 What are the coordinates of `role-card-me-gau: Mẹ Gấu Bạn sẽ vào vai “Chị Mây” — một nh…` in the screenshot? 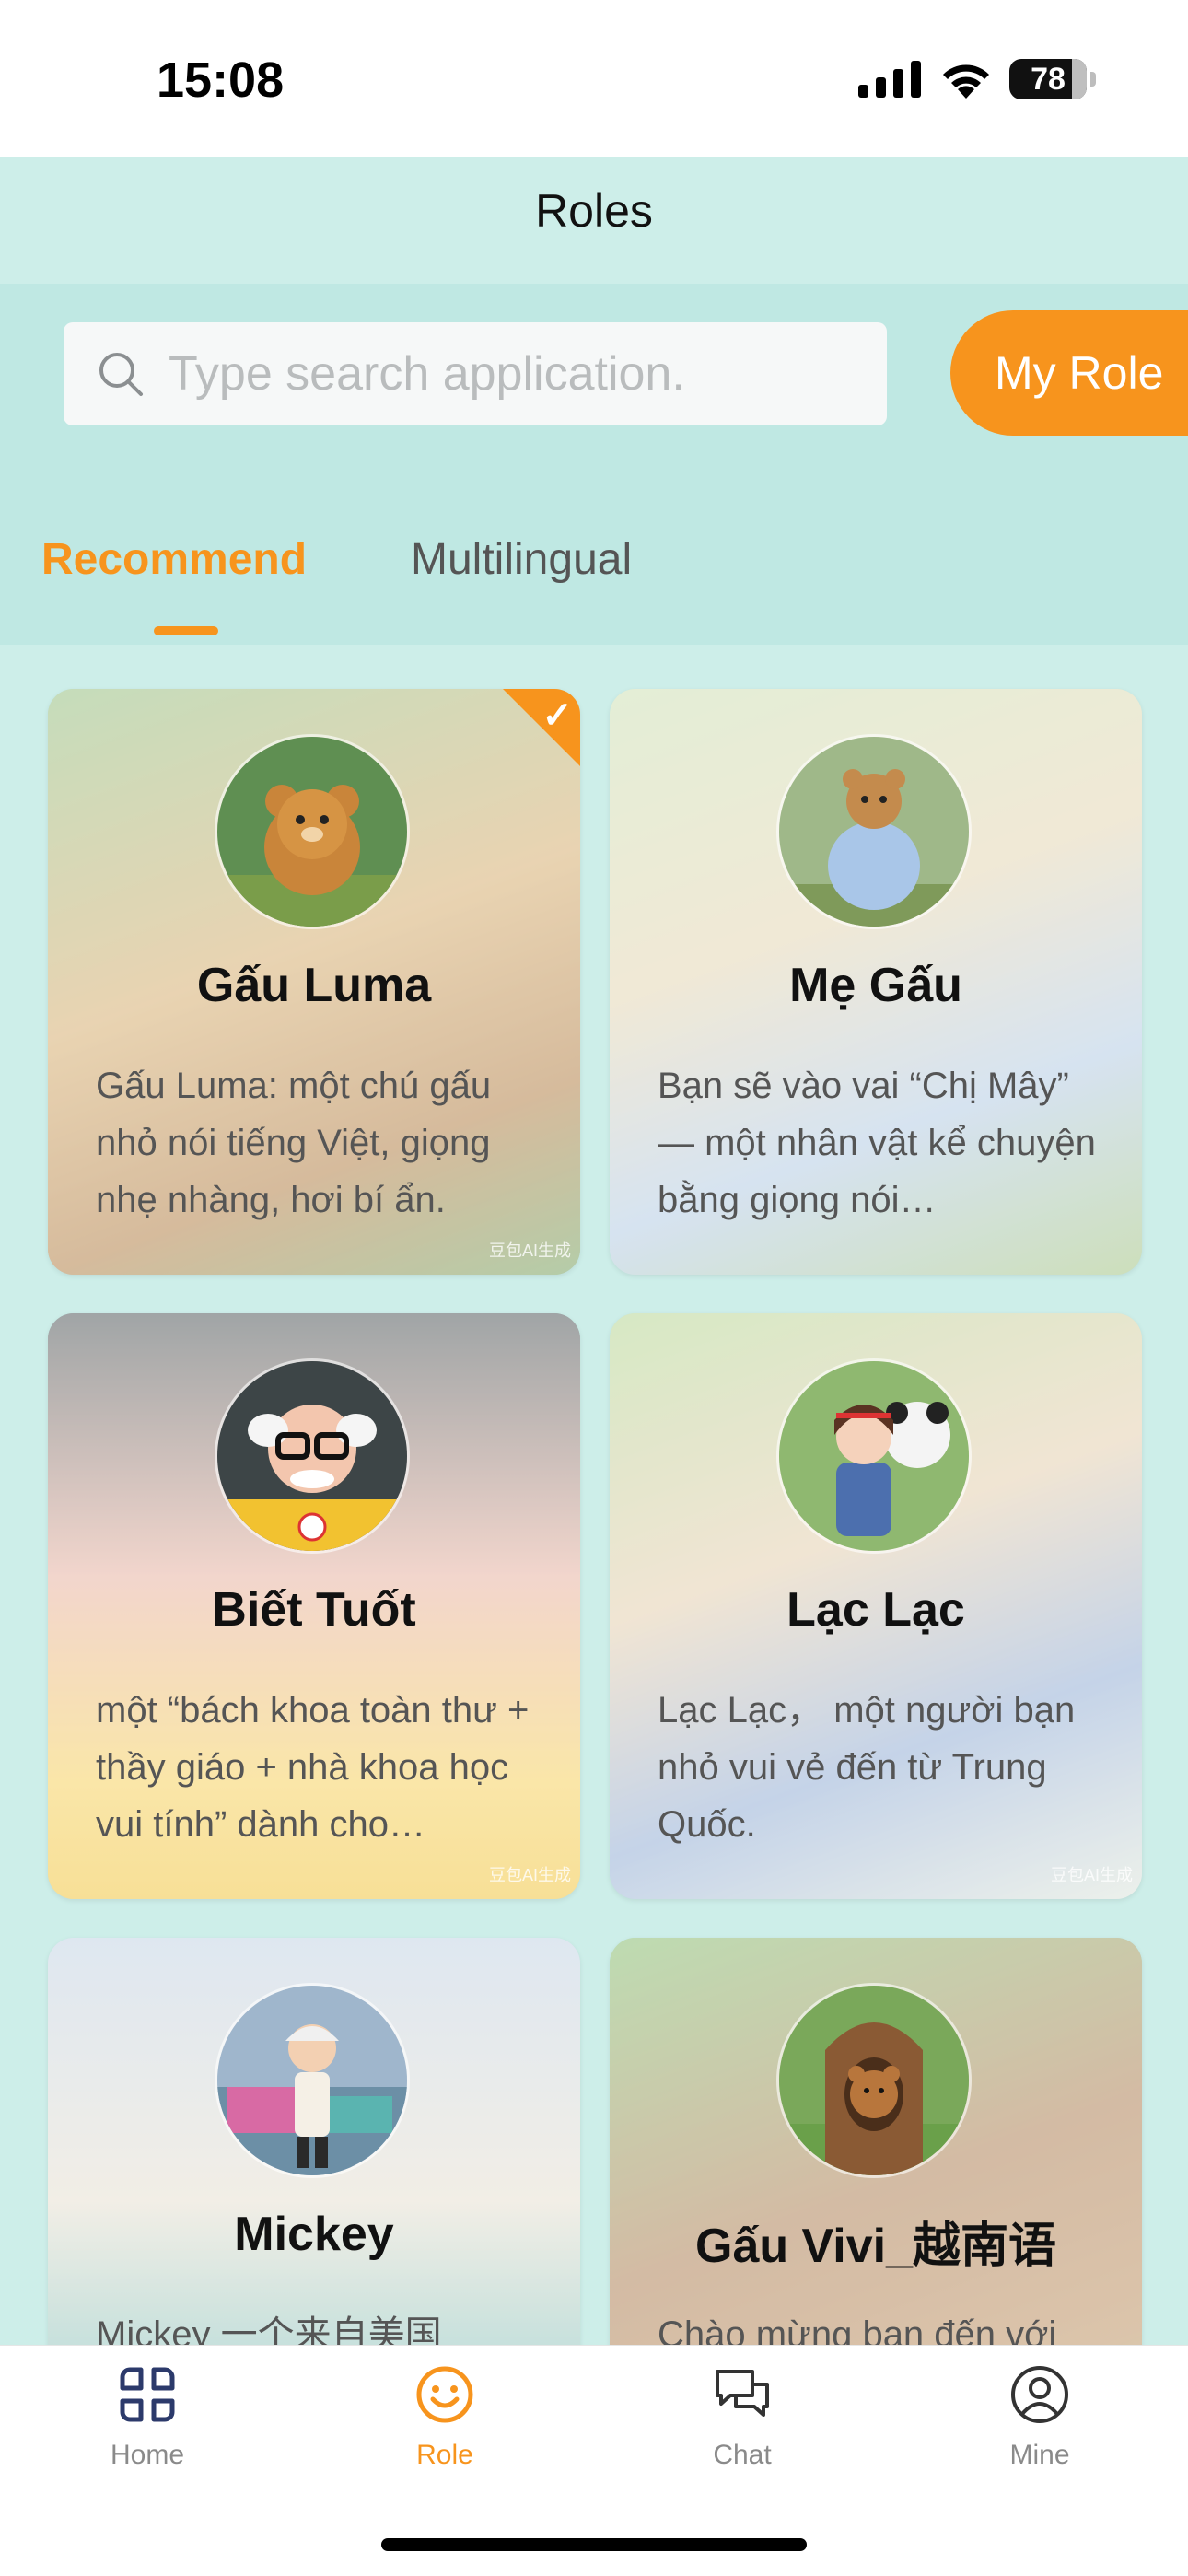 It's located at (876, 982).